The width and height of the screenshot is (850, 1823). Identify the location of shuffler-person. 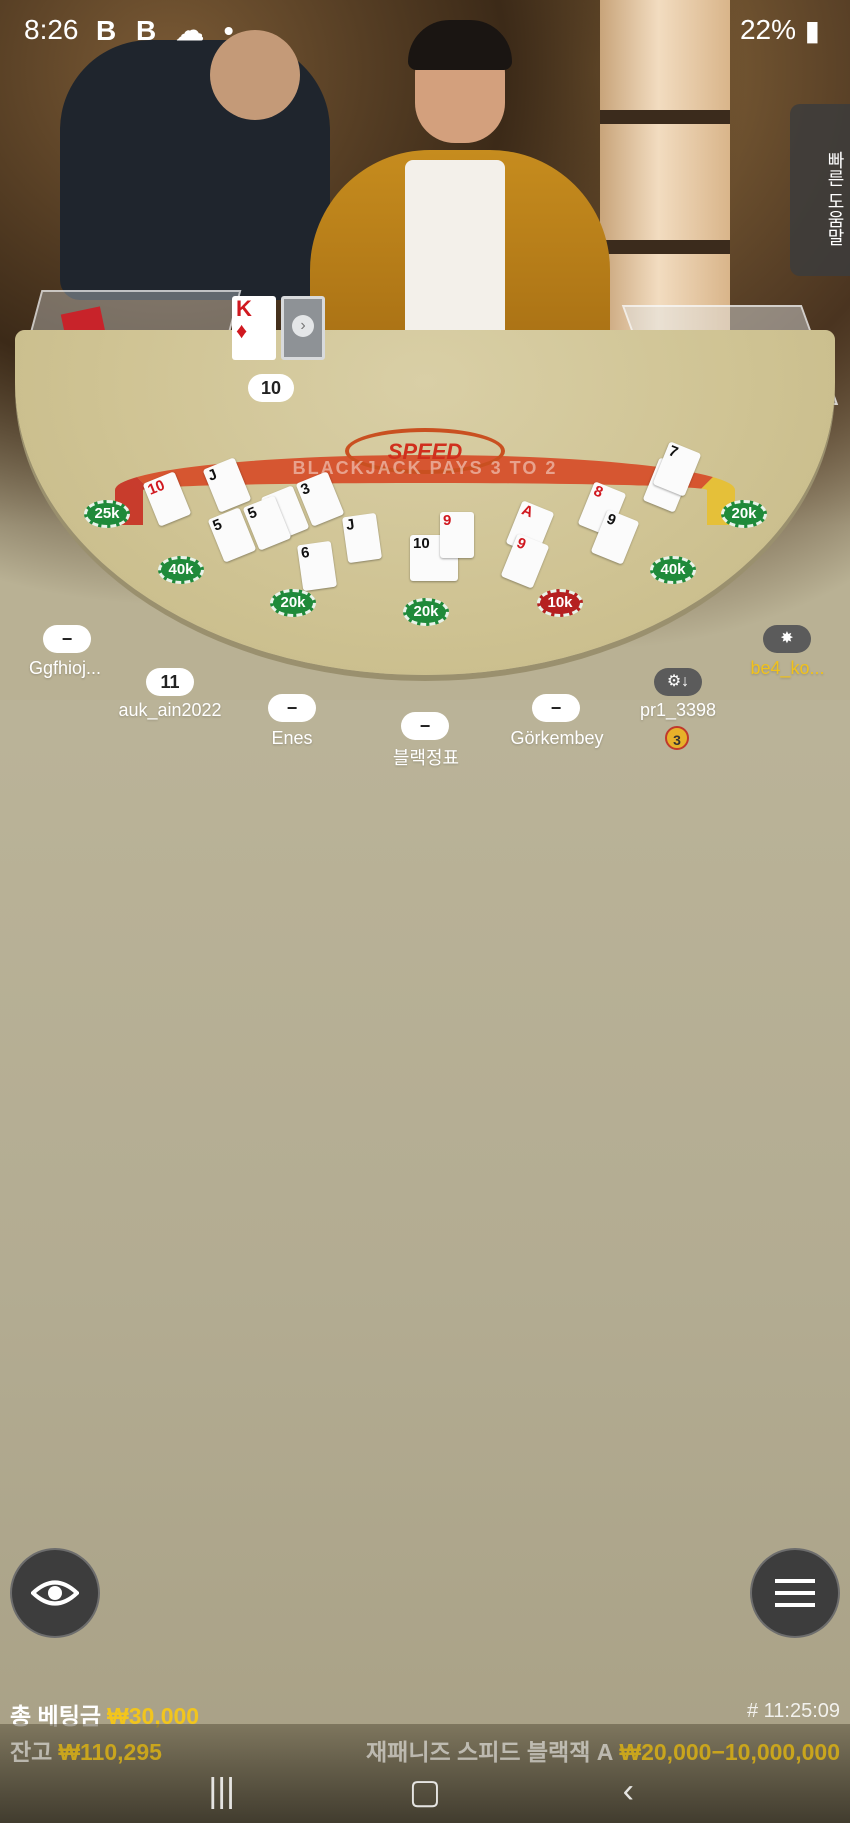
(195, 165).